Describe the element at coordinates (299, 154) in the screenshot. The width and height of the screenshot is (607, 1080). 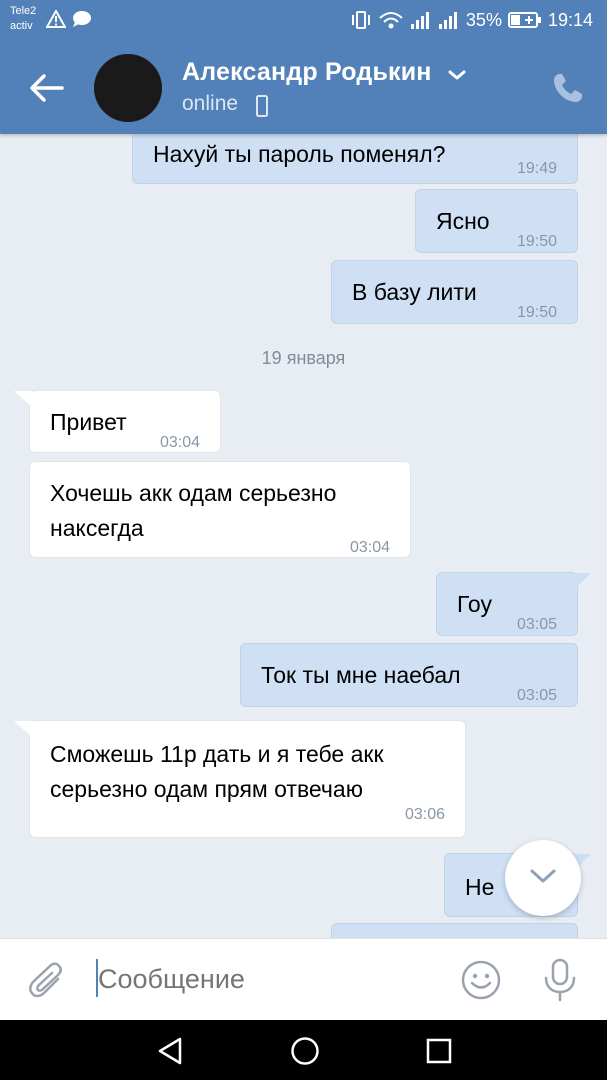
I see `message-text: Нахуй ты пароль поменял?` at that location.